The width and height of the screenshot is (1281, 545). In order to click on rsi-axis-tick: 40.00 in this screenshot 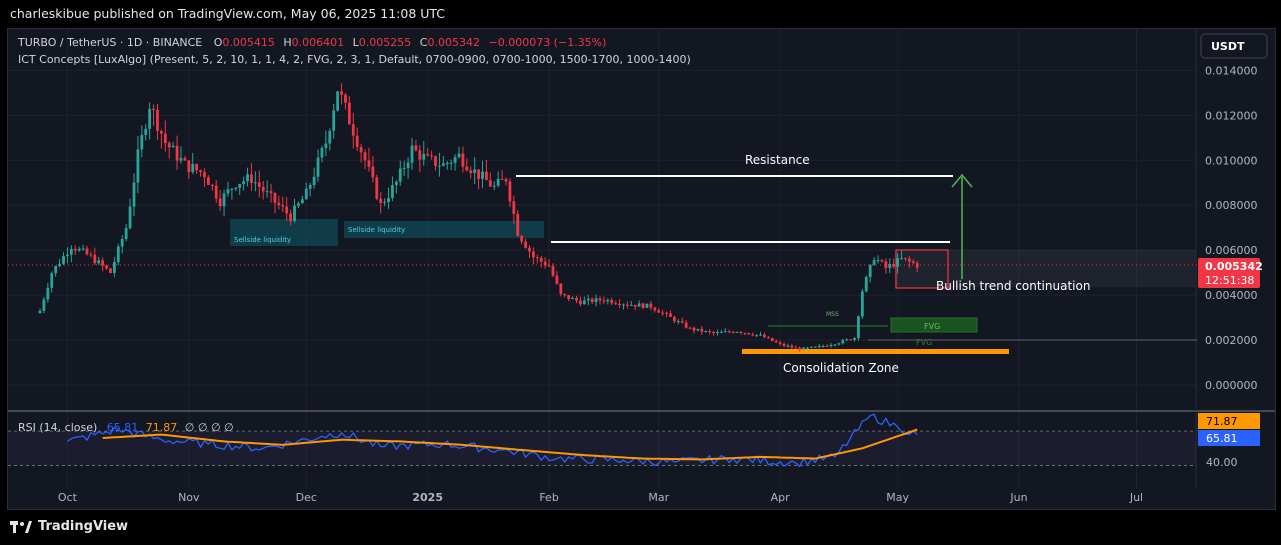, I will do `click(1222, 462)`.